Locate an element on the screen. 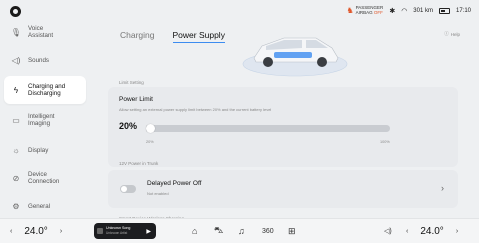 The width and height of the screenshot is (479, 243). bluetooth-icon: ✱ is located at coordinates (392, 11).